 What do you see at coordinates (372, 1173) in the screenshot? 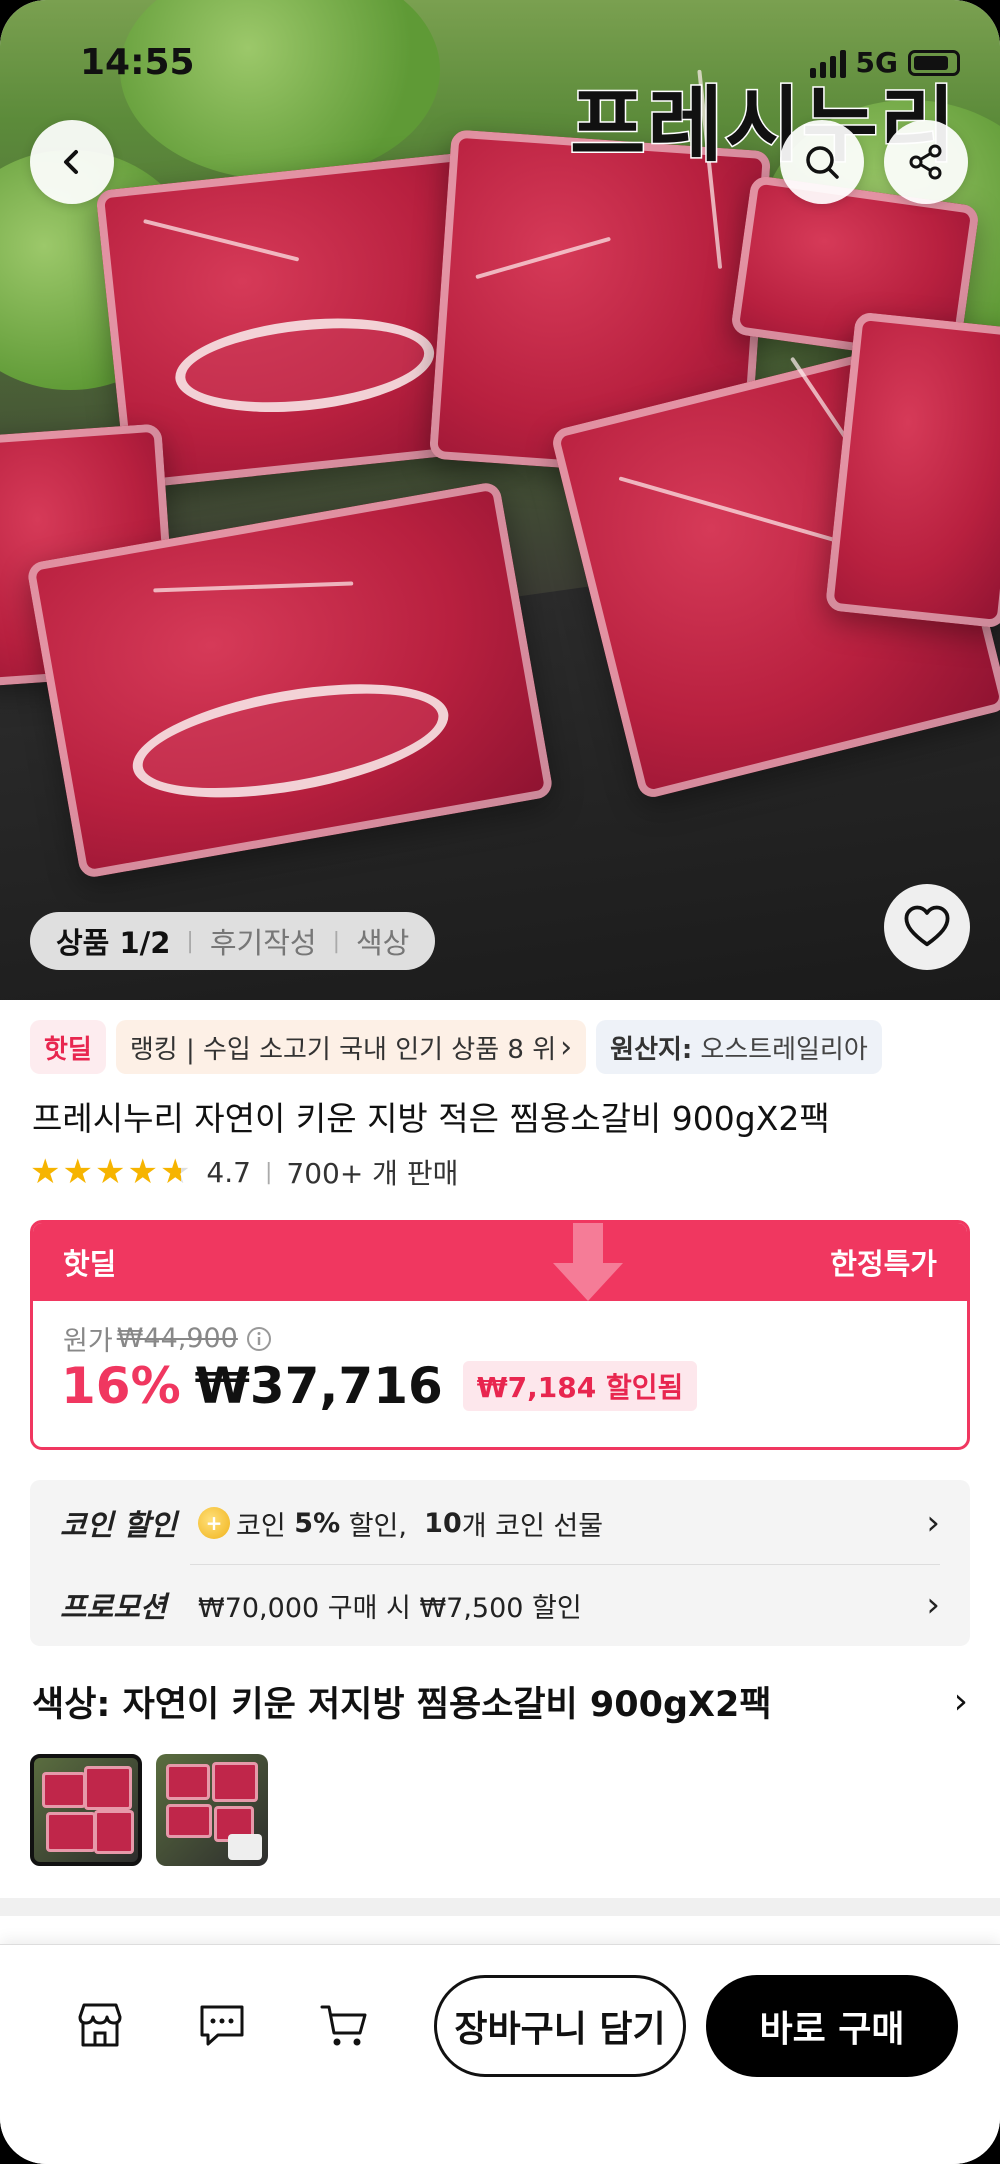
I see `sold-count: 700+ 개 판매` at bounding box center [372, 1173].